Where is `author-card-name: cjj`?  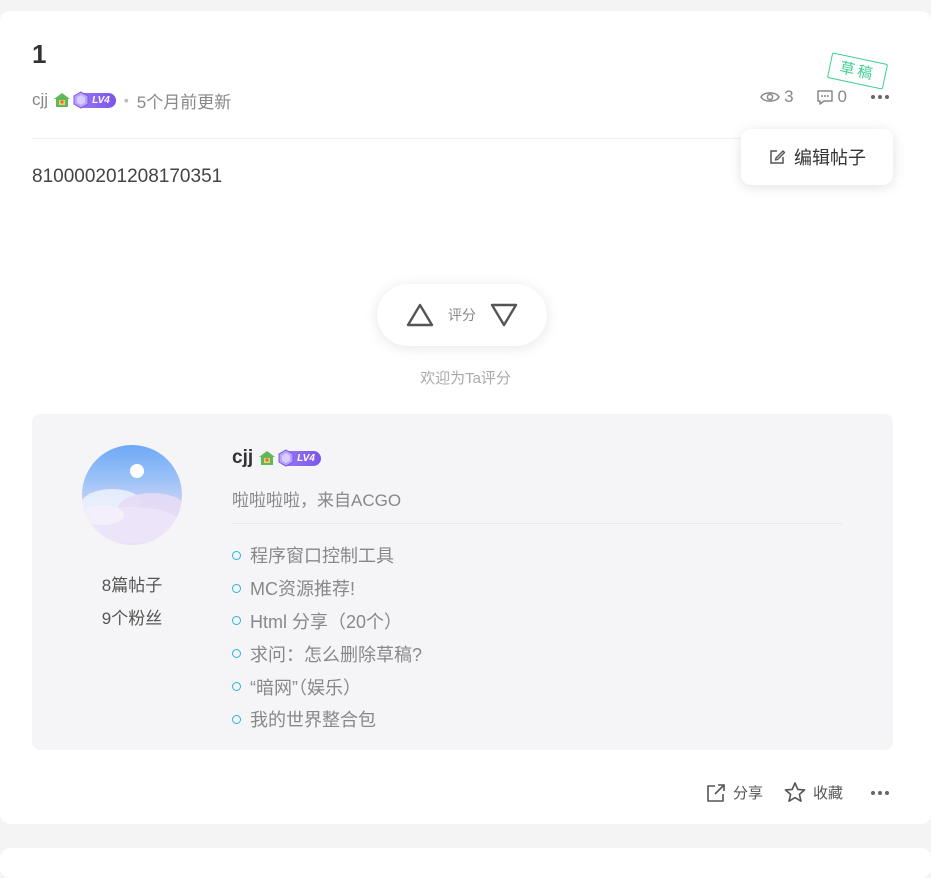
author-card-name: cjj is located at coordinates (242, 458).